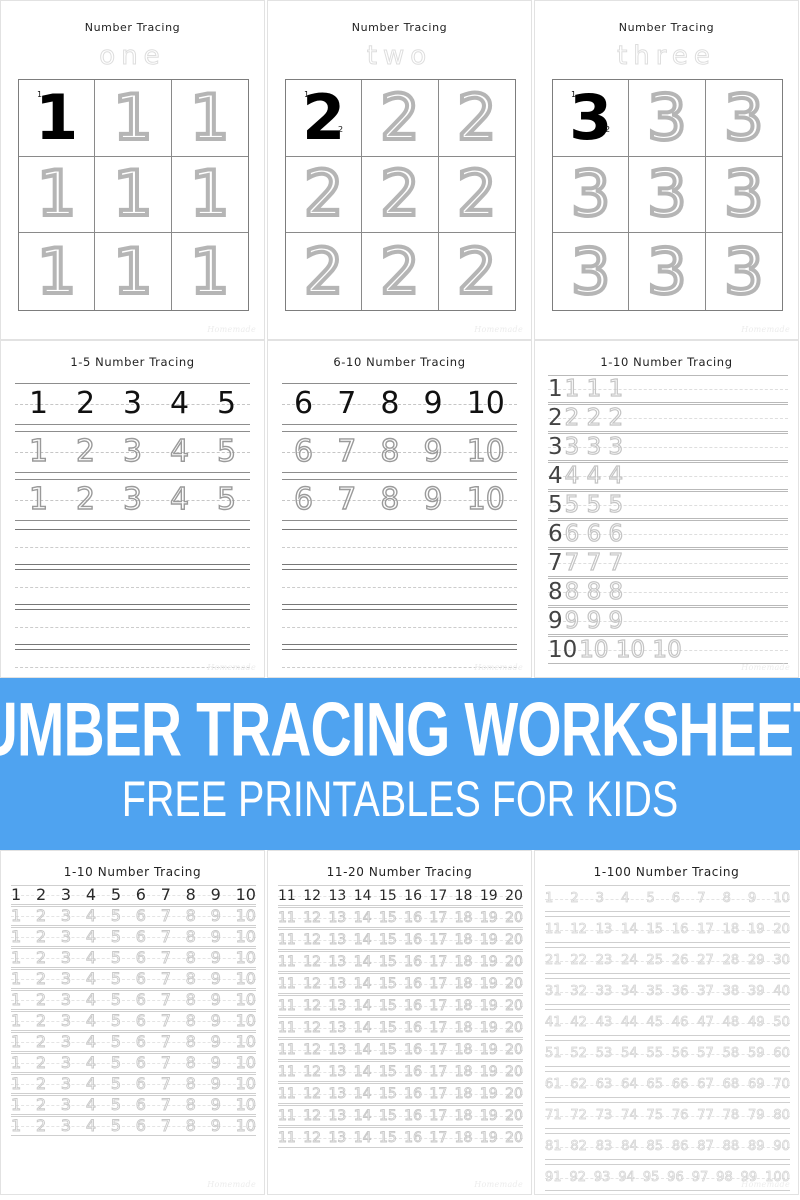 The width and height of the screenshot is (800, 1200). Describe the element at coordinates (668, 592) in the screenshot. I see `list-item: 8 8 8 8` at that location.